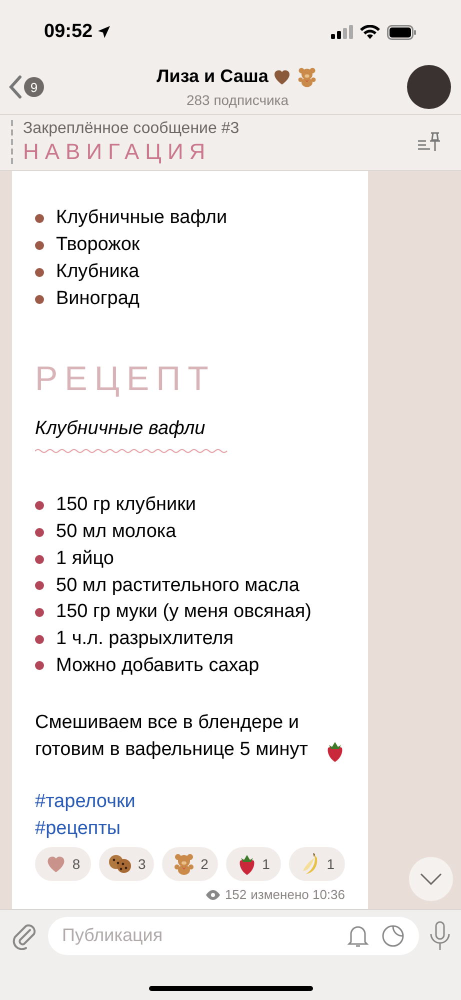 The width and height of the screenshot is (461, 1000). I want to click on chevron-down-icon, so click(431, 878).